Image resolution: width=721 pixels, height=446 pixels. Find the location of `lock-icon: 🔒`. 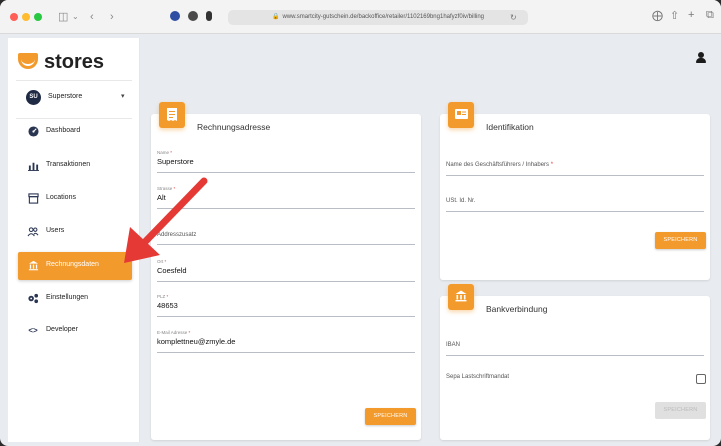

lock-icon: 🔒 is located at coordinates (275, 17).